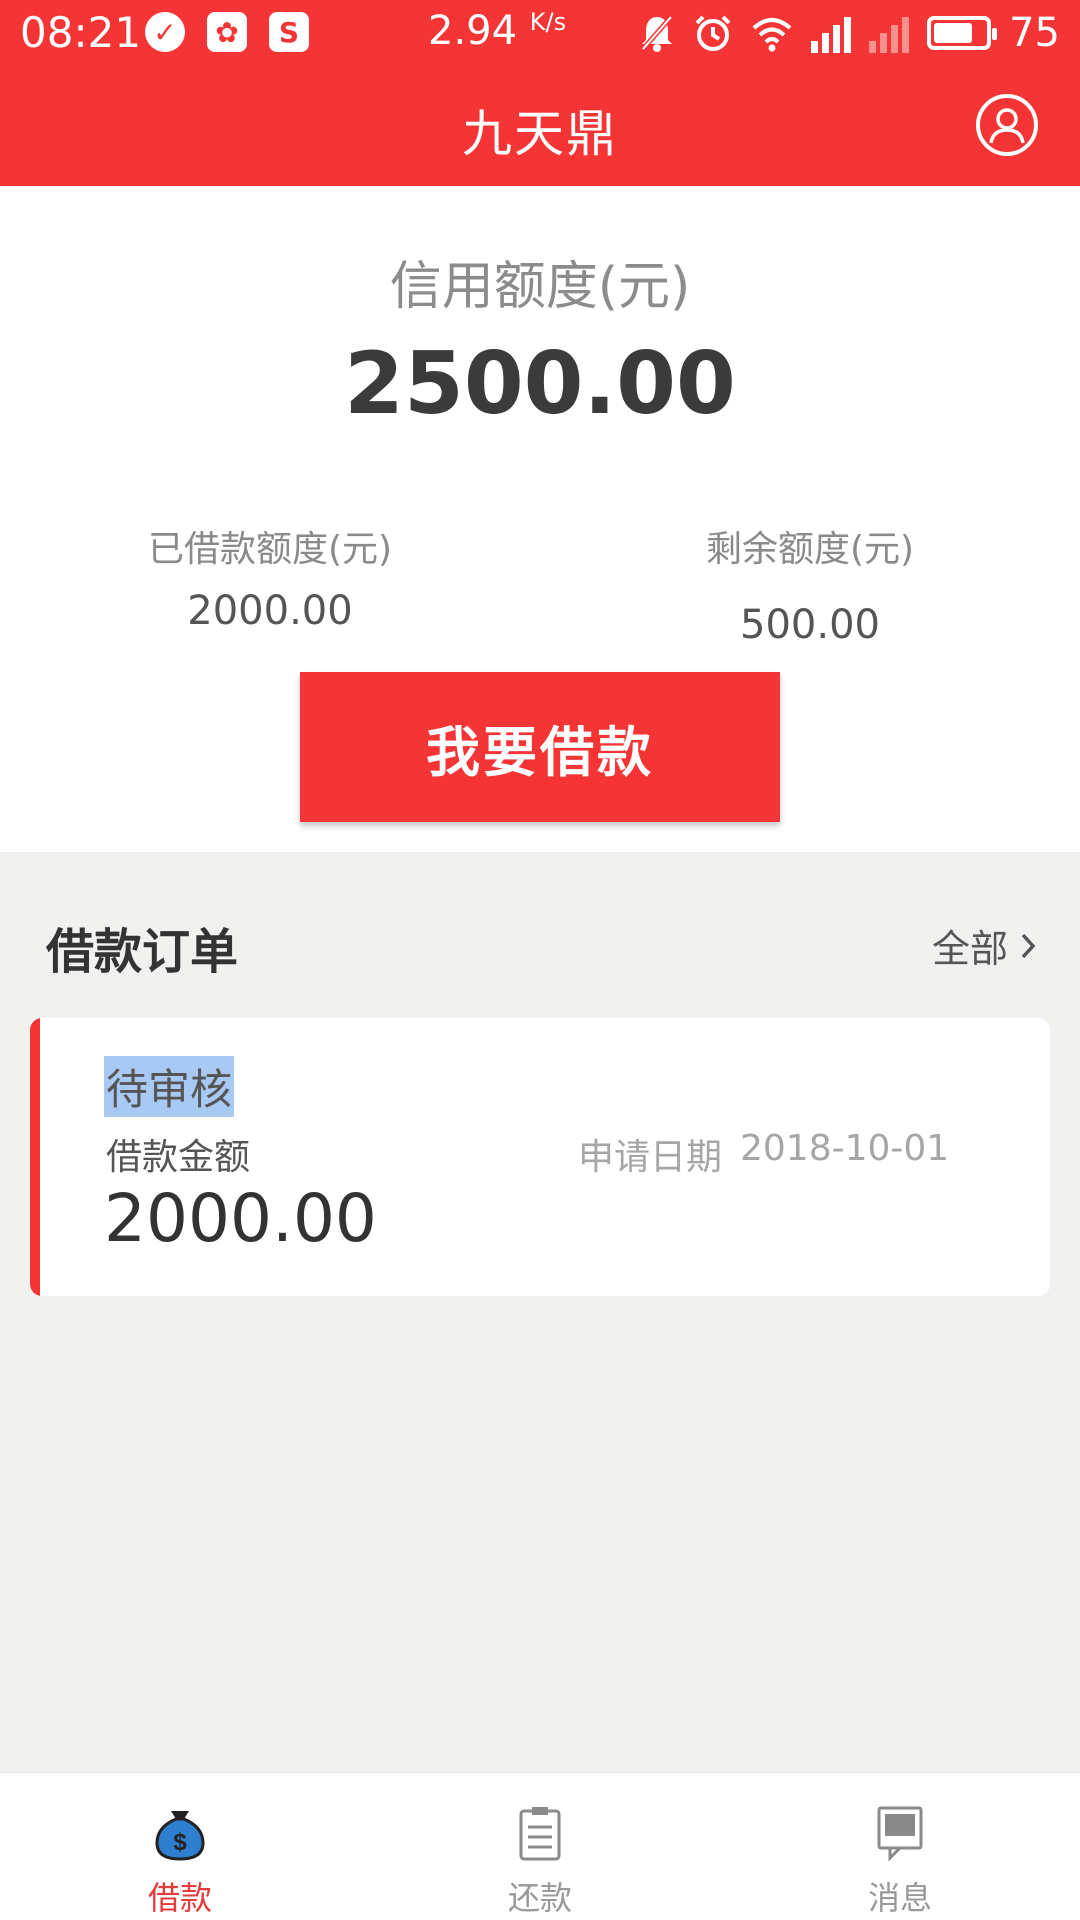 Image resolution: width=1080 pixels, height=1920 pixels. I want to click on loan-amount-label: 借款金额, so click(178, 1157).